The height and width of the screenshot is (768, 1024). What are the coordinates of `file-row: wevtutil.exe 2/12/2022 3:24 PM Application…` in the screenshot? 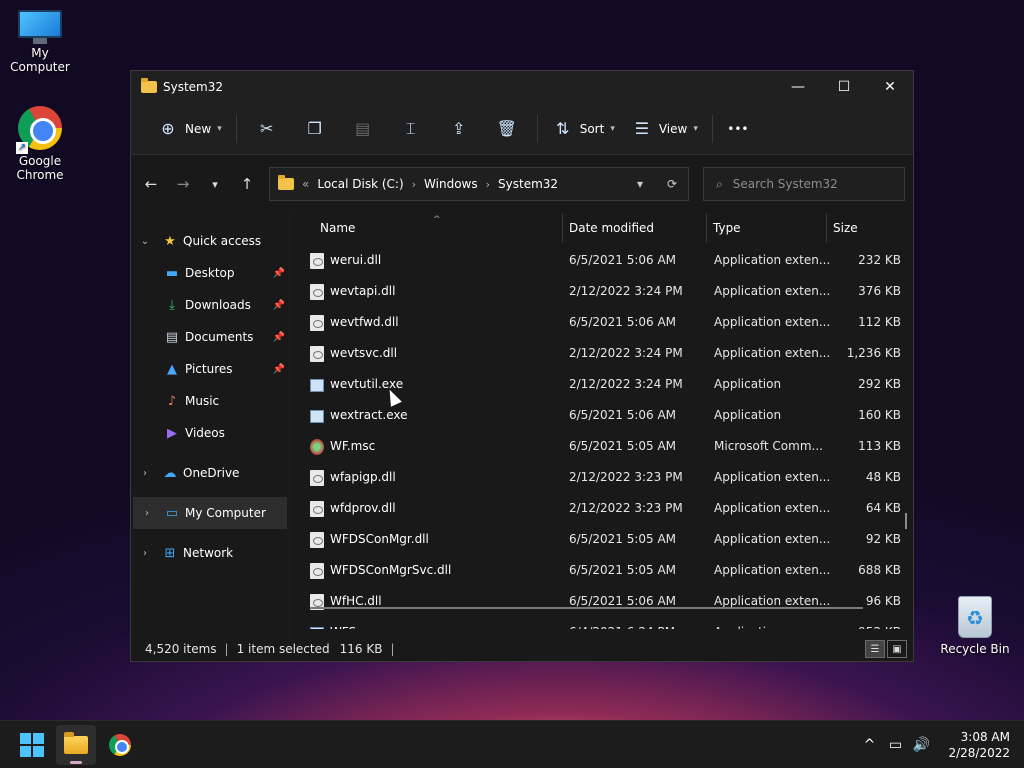 It's located at (601, 384).